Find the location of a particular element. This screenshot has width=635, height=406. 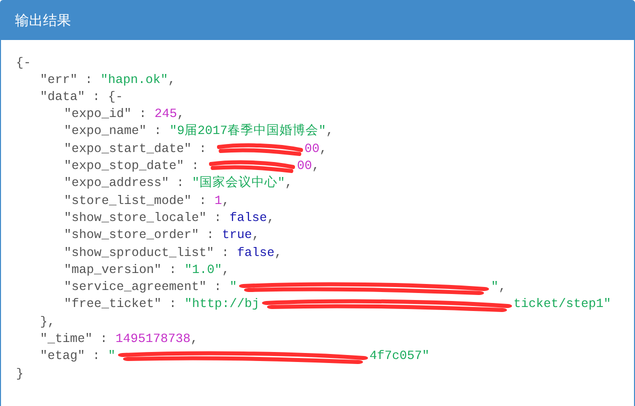

json-value: "1.0" is located at coordinates (203, 270).